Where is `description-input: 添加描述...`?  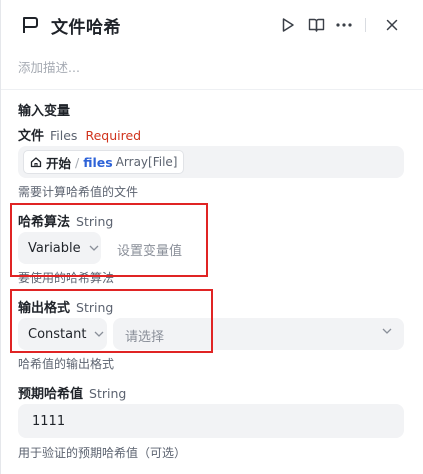 description-input: 添加描述... is located at coordinates (49, 66).